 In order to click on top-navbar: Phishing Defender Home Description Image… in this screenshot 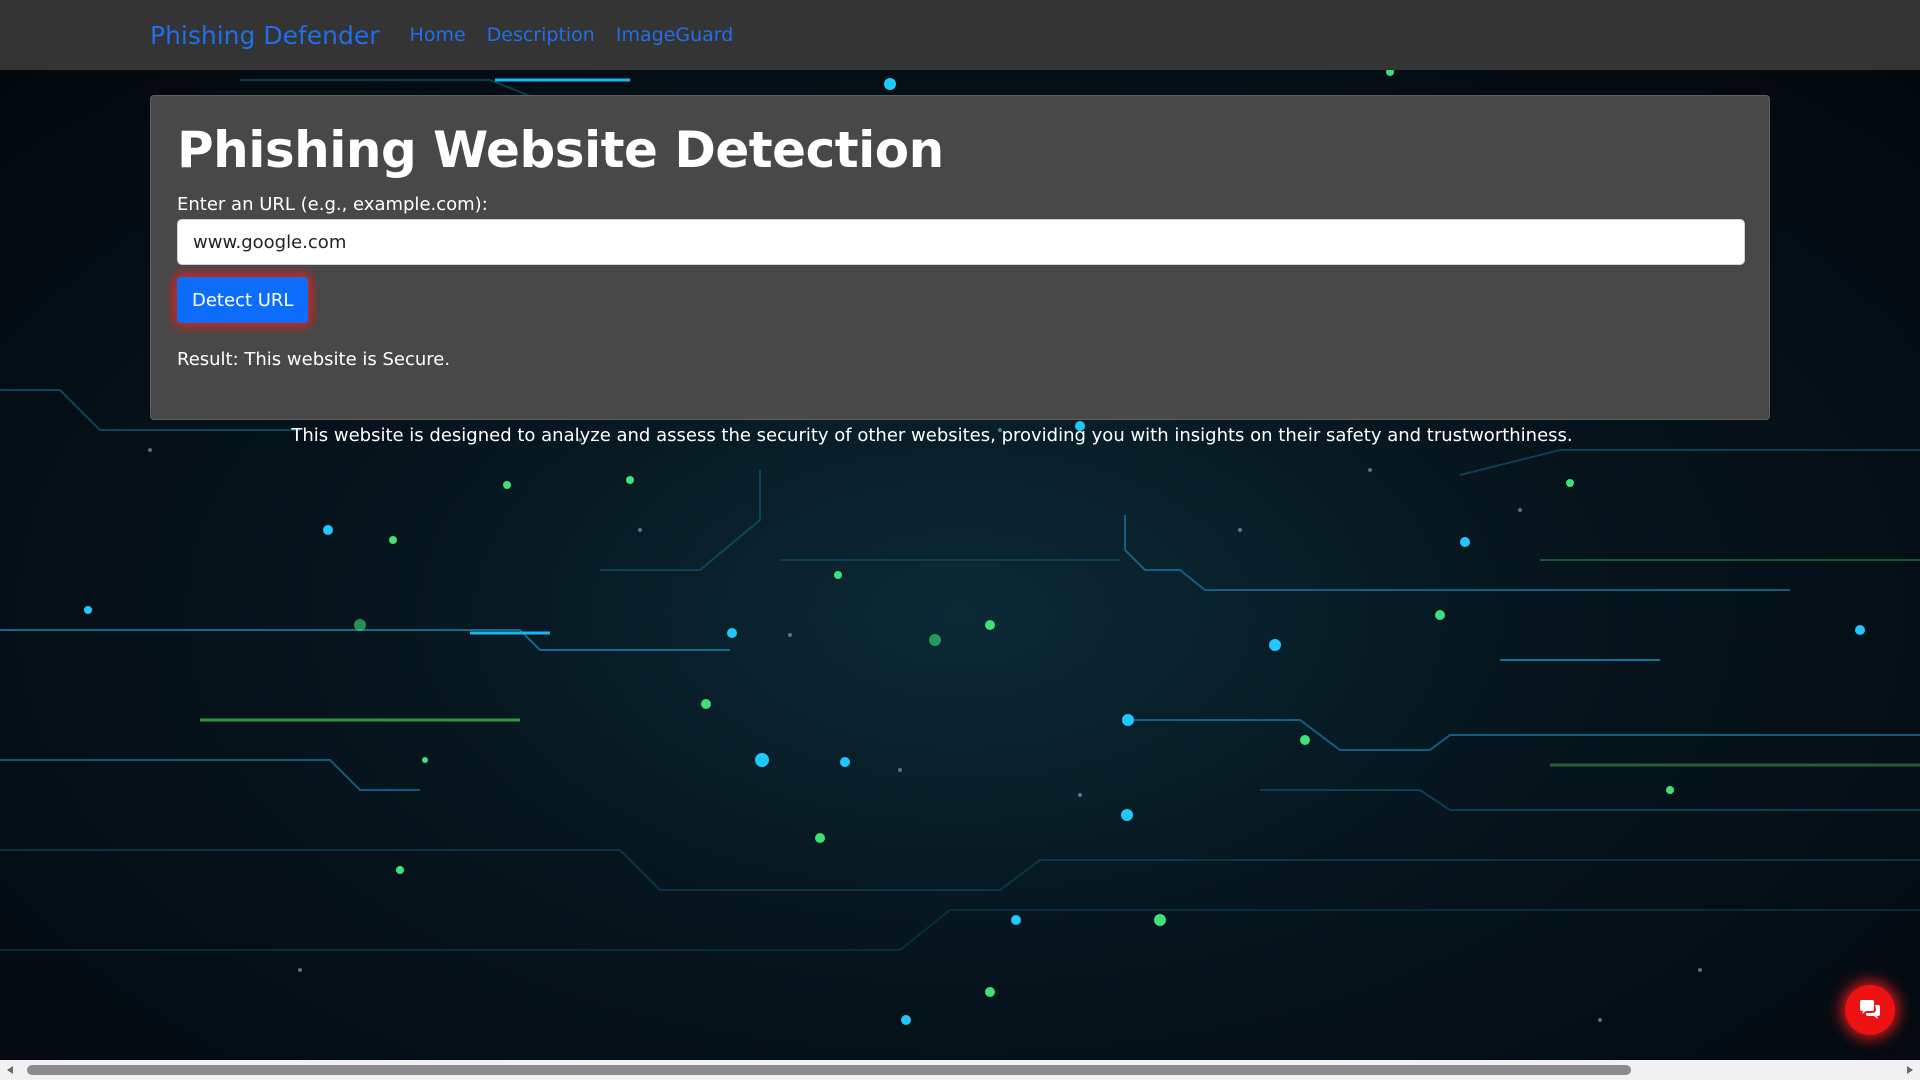, I will do `click(960, 35)`.